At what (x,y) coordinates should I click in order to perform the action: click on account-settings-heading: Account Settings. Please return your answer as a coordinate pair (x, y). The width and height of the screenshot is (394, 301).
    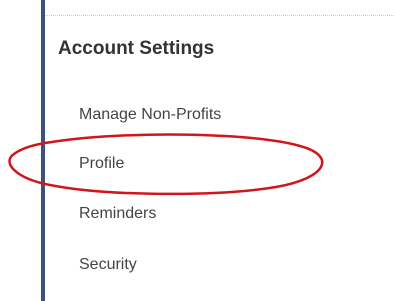
    Looking at the image, I should click on (136, 48).